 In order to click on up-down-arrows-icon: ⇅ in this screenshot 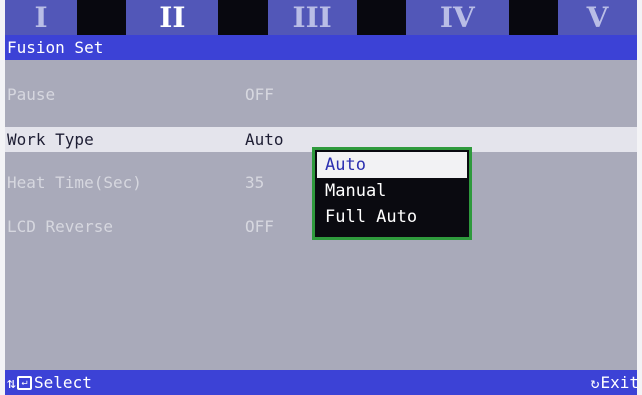, I will do `click(12, 382)`.